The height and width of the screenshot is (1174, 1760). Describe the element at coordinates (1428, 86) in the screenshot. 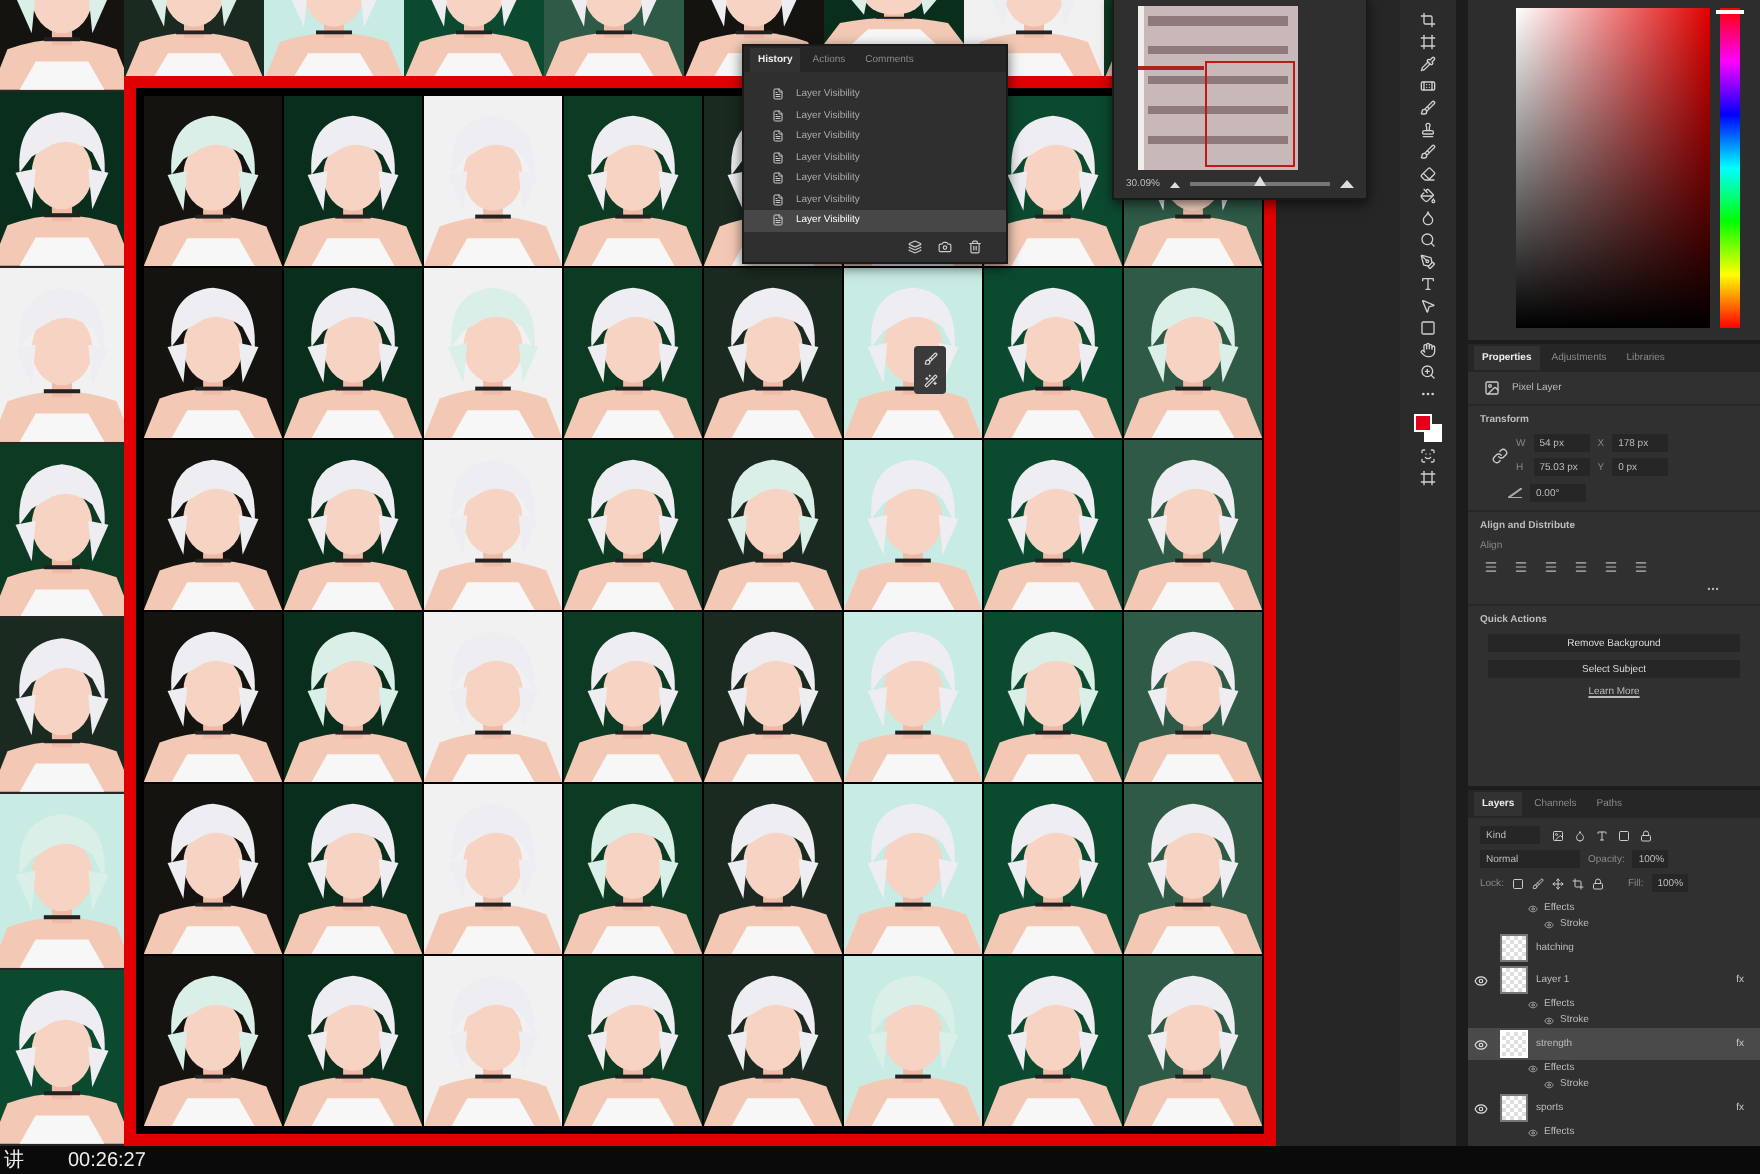

I see `bandage-icon` at that location.